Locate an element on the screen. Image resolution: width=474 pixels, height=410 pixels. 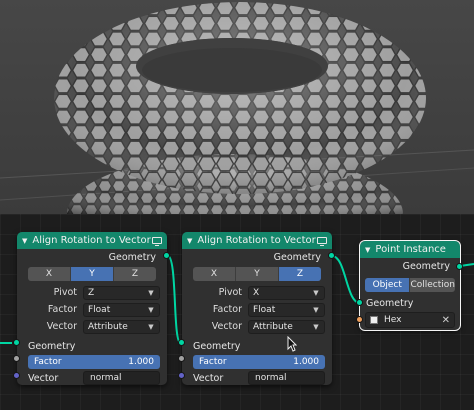
node1-factor-input-socket is located at coordinates (16, 358).